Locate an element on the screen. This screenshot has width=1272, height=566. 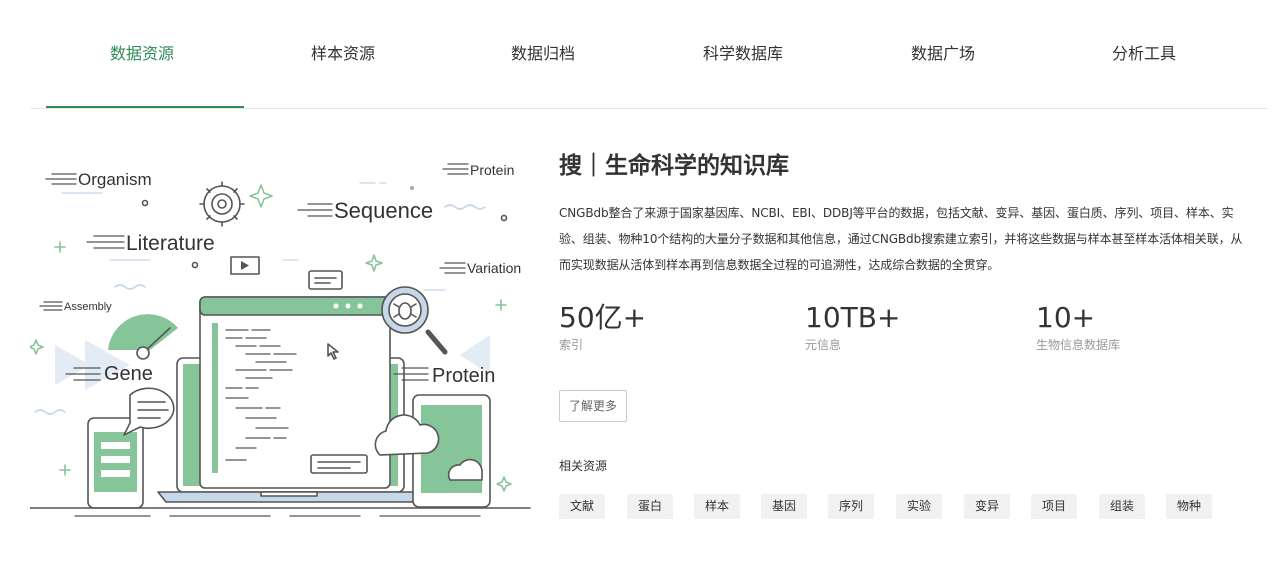
label-sequence: Sequence is located at coordinates (383, 210).